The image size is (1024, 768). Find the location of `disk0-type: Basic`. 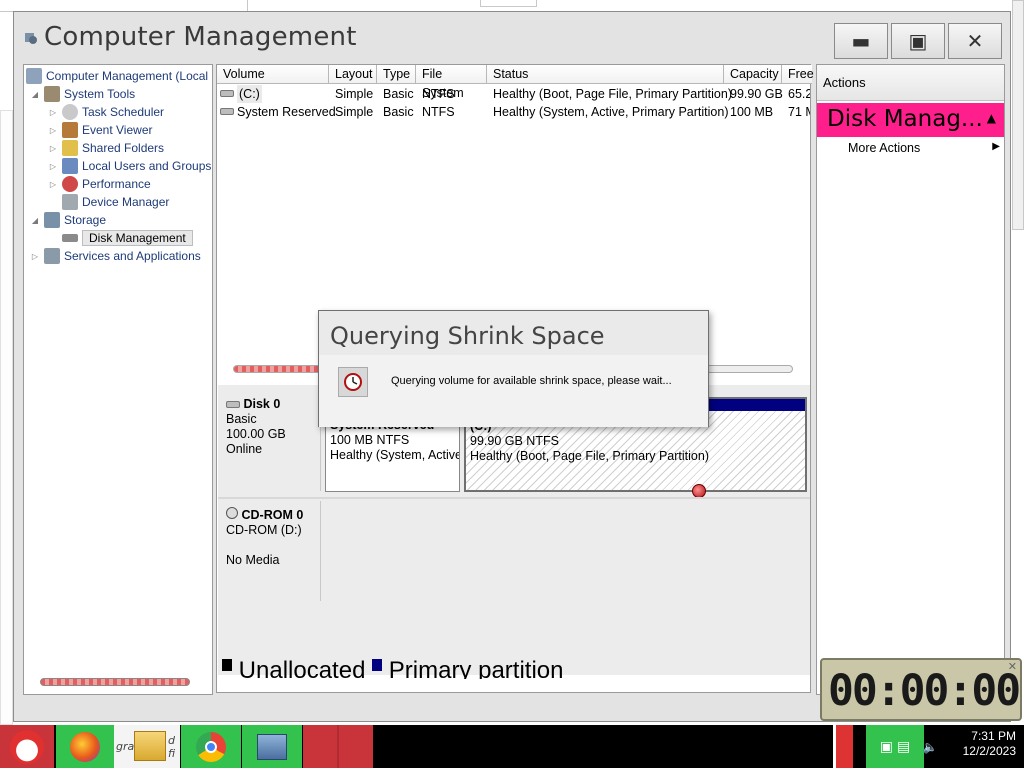

disk0-type: Basic is located at coordinates (241, 419).